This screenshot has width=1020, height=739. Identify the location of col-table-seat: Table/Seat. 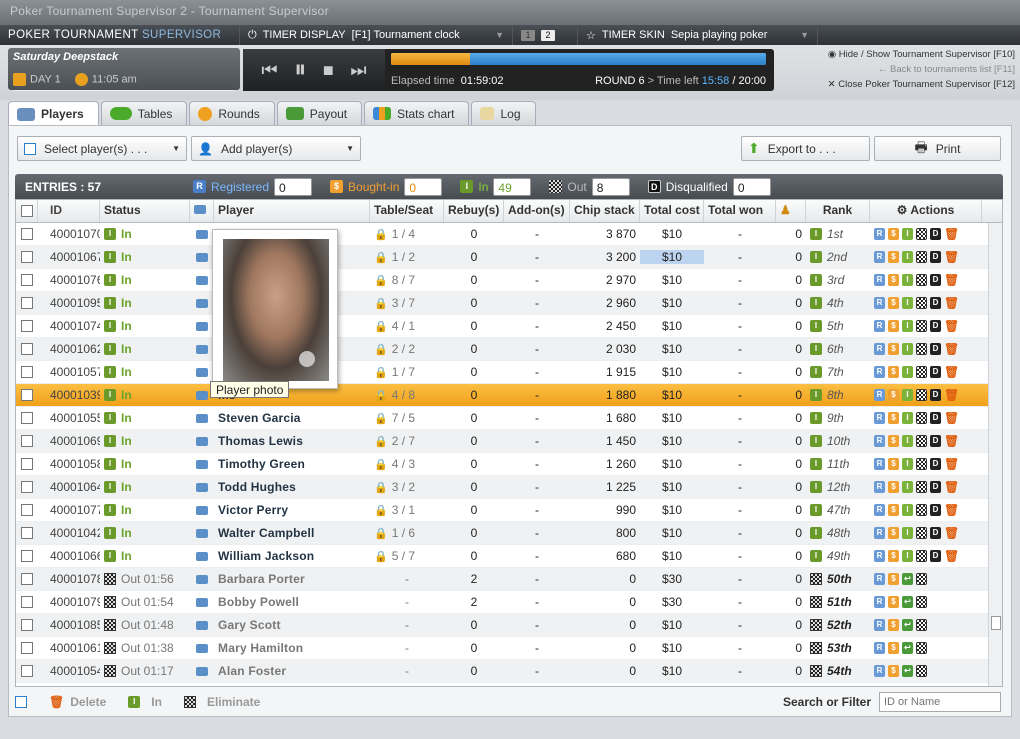
(407, 211).